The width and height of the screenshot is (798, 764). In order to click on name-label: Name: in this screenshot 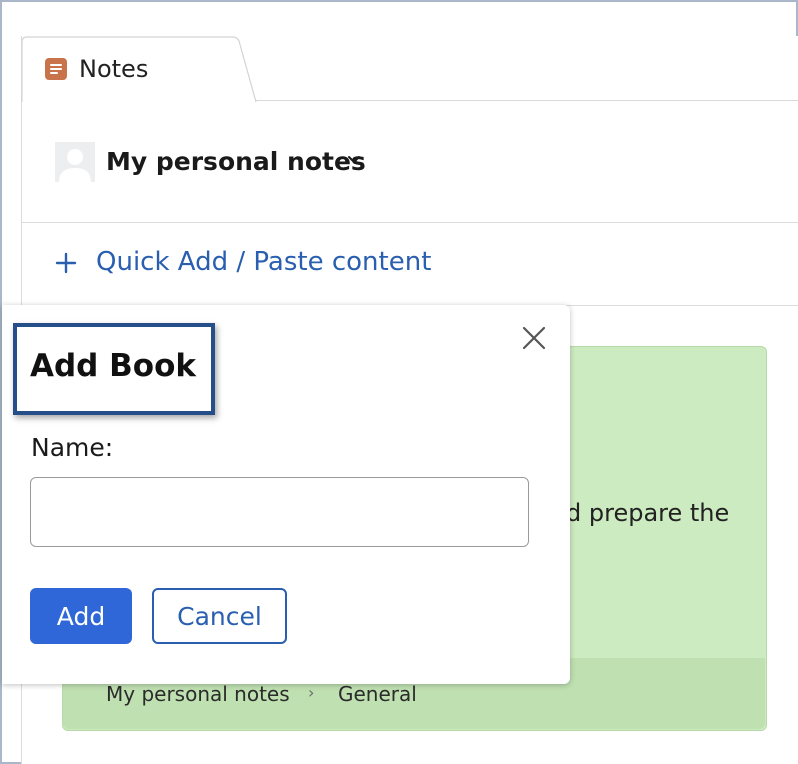, I will do `click(72, 447)`.